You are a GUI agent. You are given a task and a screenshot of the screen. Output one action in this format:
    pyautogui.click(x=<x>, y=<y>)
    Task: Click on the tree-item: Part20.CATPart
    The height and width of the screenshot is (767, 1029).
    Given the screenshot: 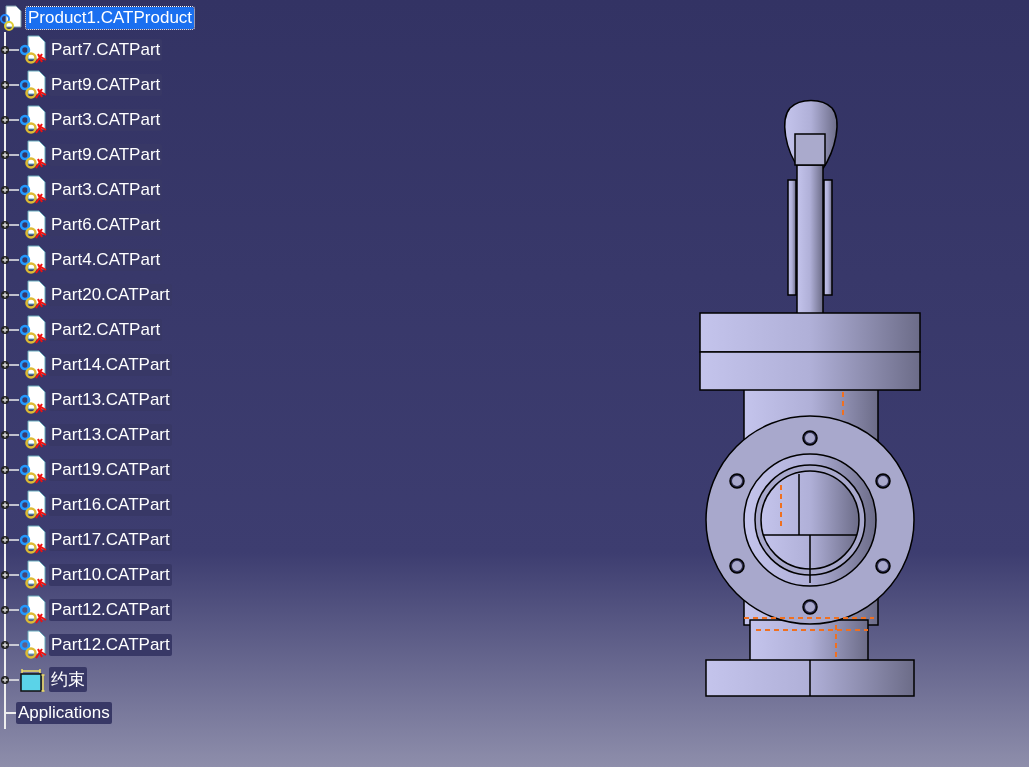 What is the action you would take?
    pyautogui.click(x=110, y=294)
    